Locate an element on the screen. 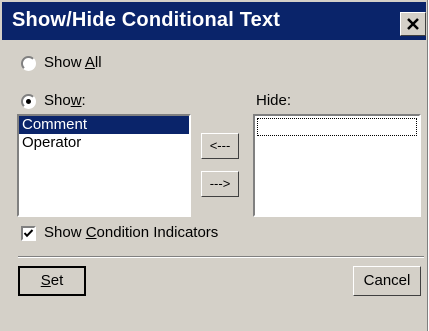  show-all-label: Show All is located at coordinates (73, 62).